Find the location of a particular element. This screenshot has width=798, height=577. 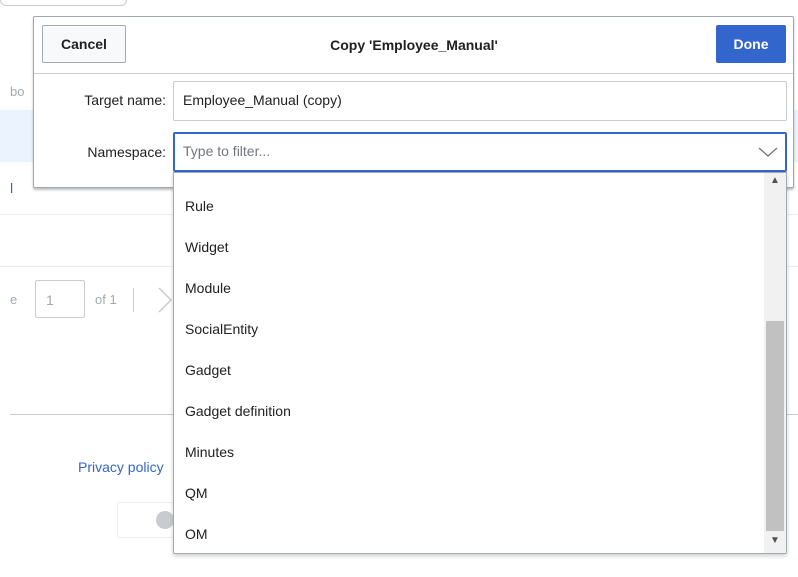

bg-row-link: l is located at coordinates (11, 188).